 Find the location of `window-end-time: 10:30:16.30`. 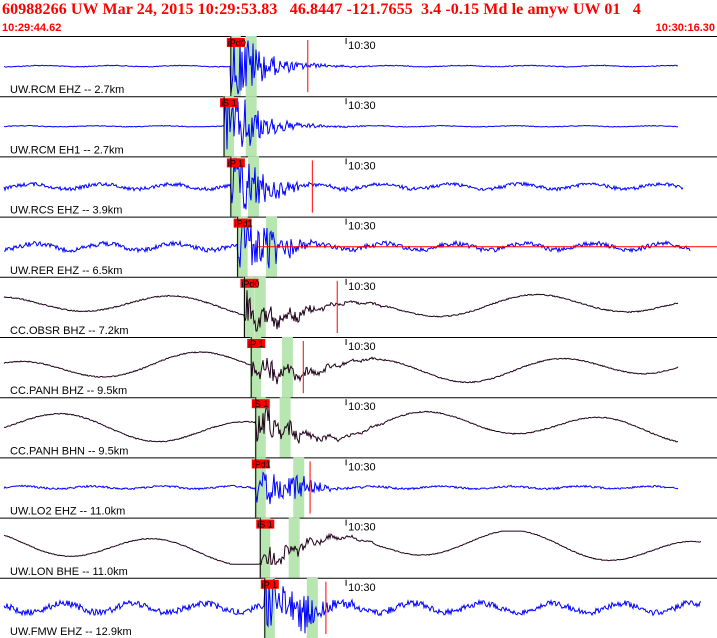

window-end-time: 10:30:16.30 is located at coordinates (685, 28).